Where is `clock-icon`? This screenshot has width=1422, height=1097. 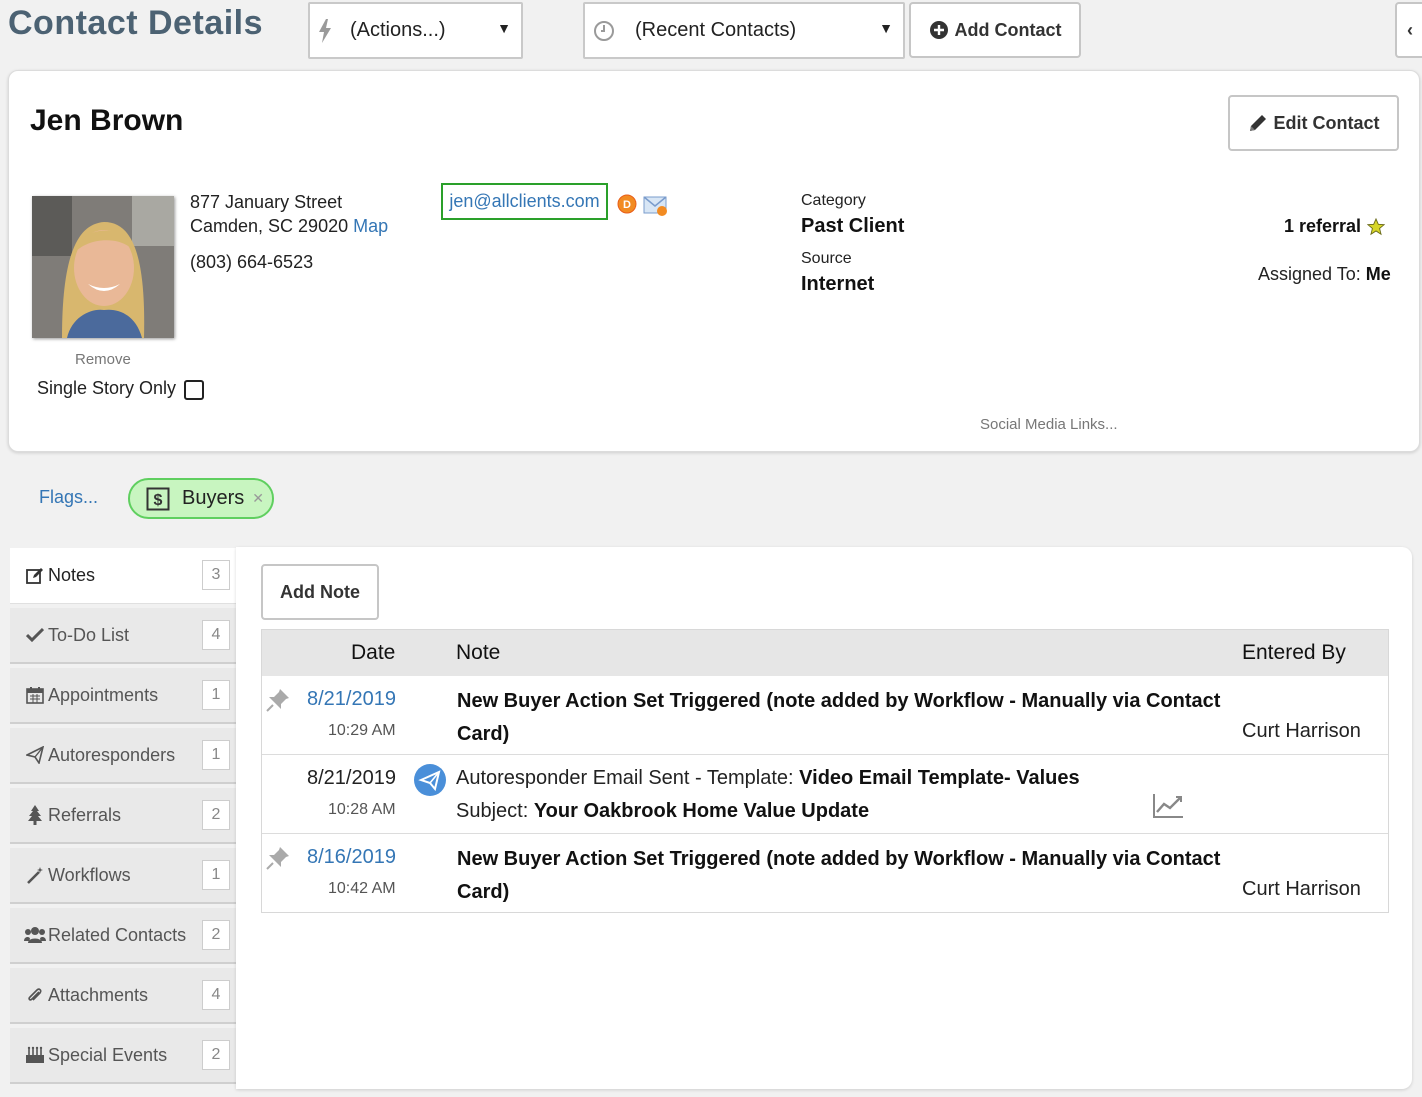
clock-icon is located at coordinates (605, 31).